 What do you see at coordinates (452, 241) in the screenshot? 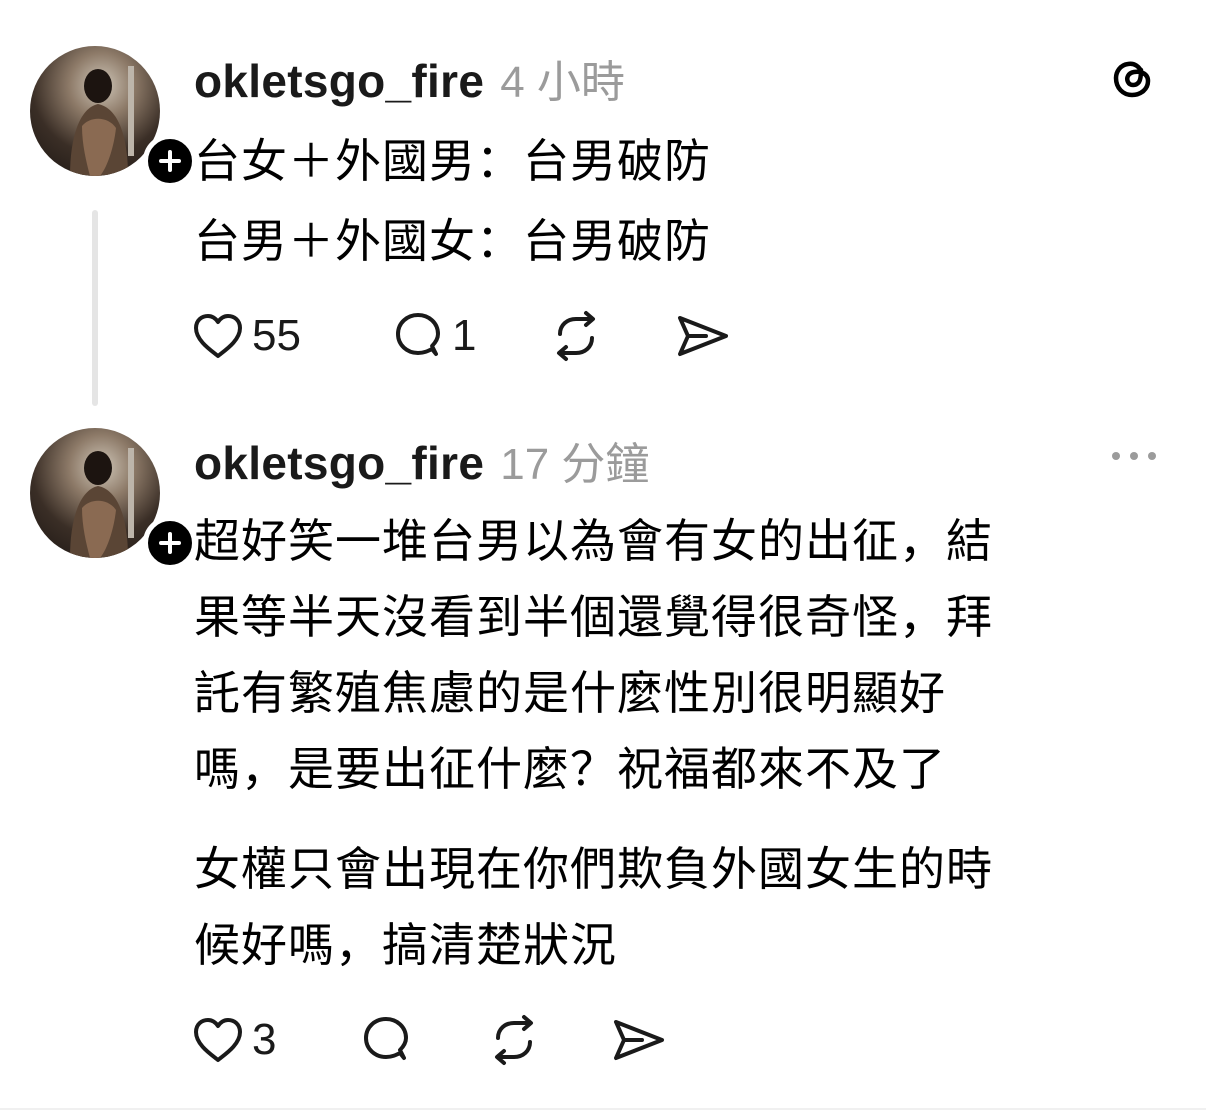
I see `post-text-line: 台男＋外國女：台男破防` at bounding box center [452, 241].